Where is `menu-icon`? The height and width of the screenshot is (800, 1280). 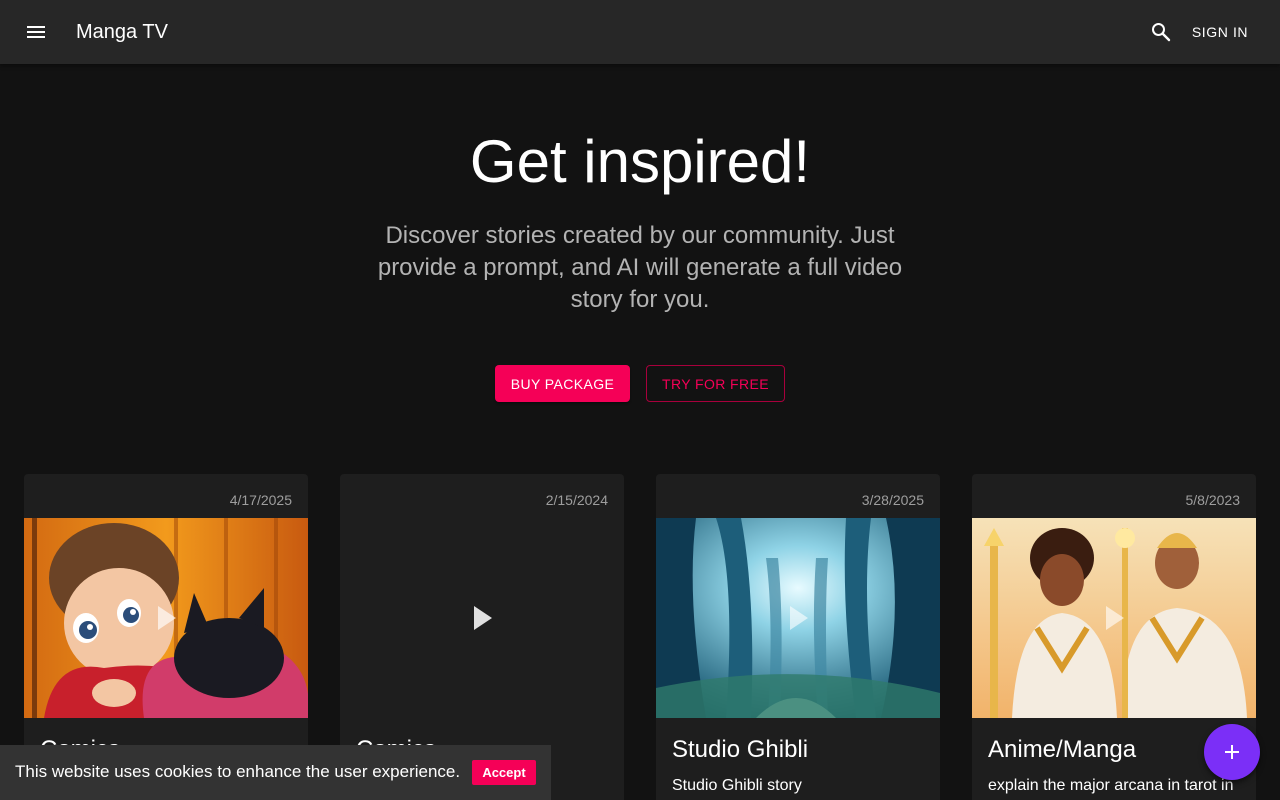
menu-icon is located at coordinates (36, 32).